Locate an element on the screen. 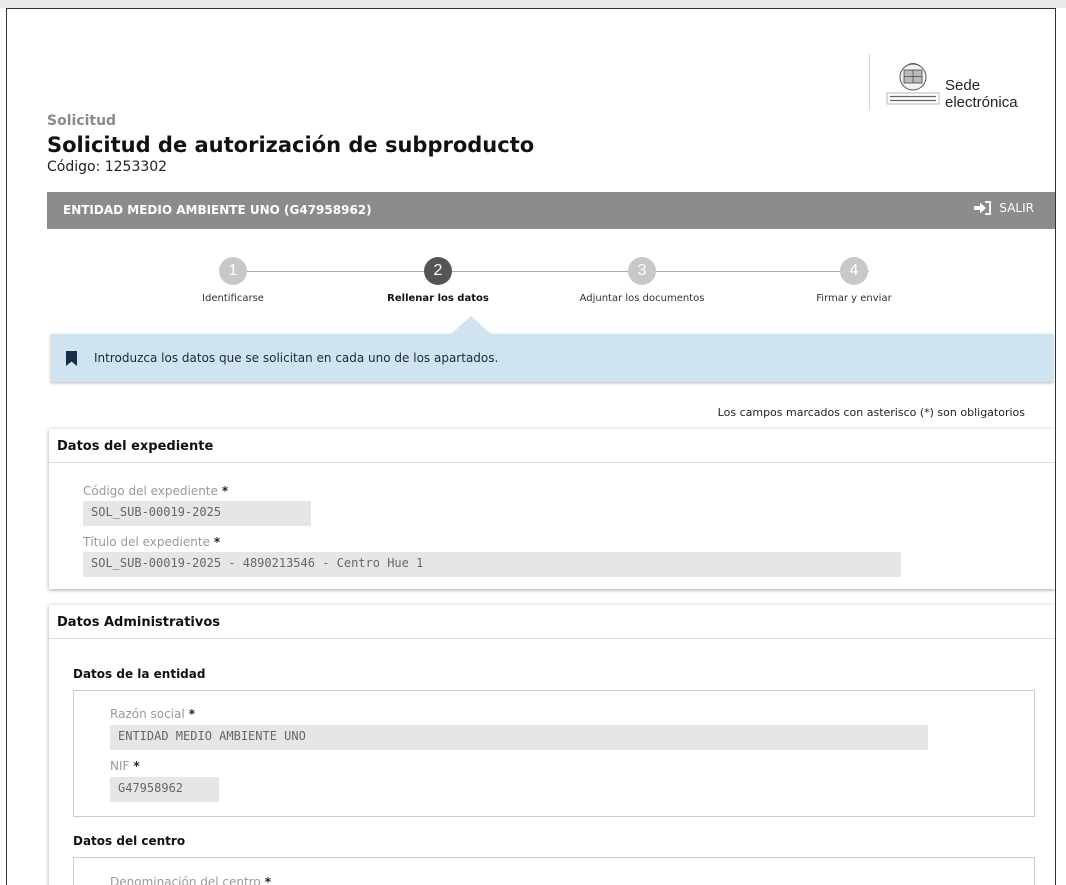 This screenshot has width=1066, height=885. sign-out-icon is located at coordinates (983, 208).